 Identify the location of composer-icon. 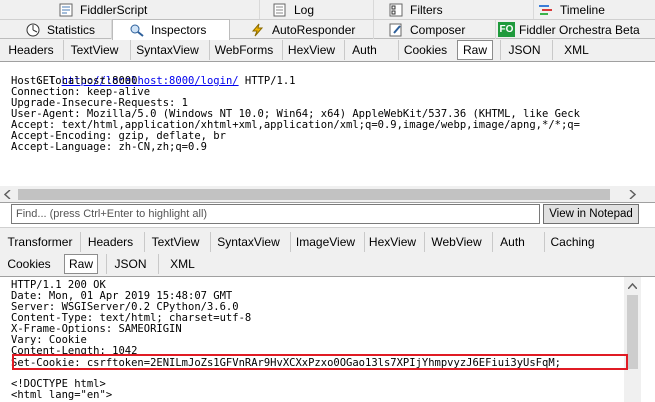
(396, 30).